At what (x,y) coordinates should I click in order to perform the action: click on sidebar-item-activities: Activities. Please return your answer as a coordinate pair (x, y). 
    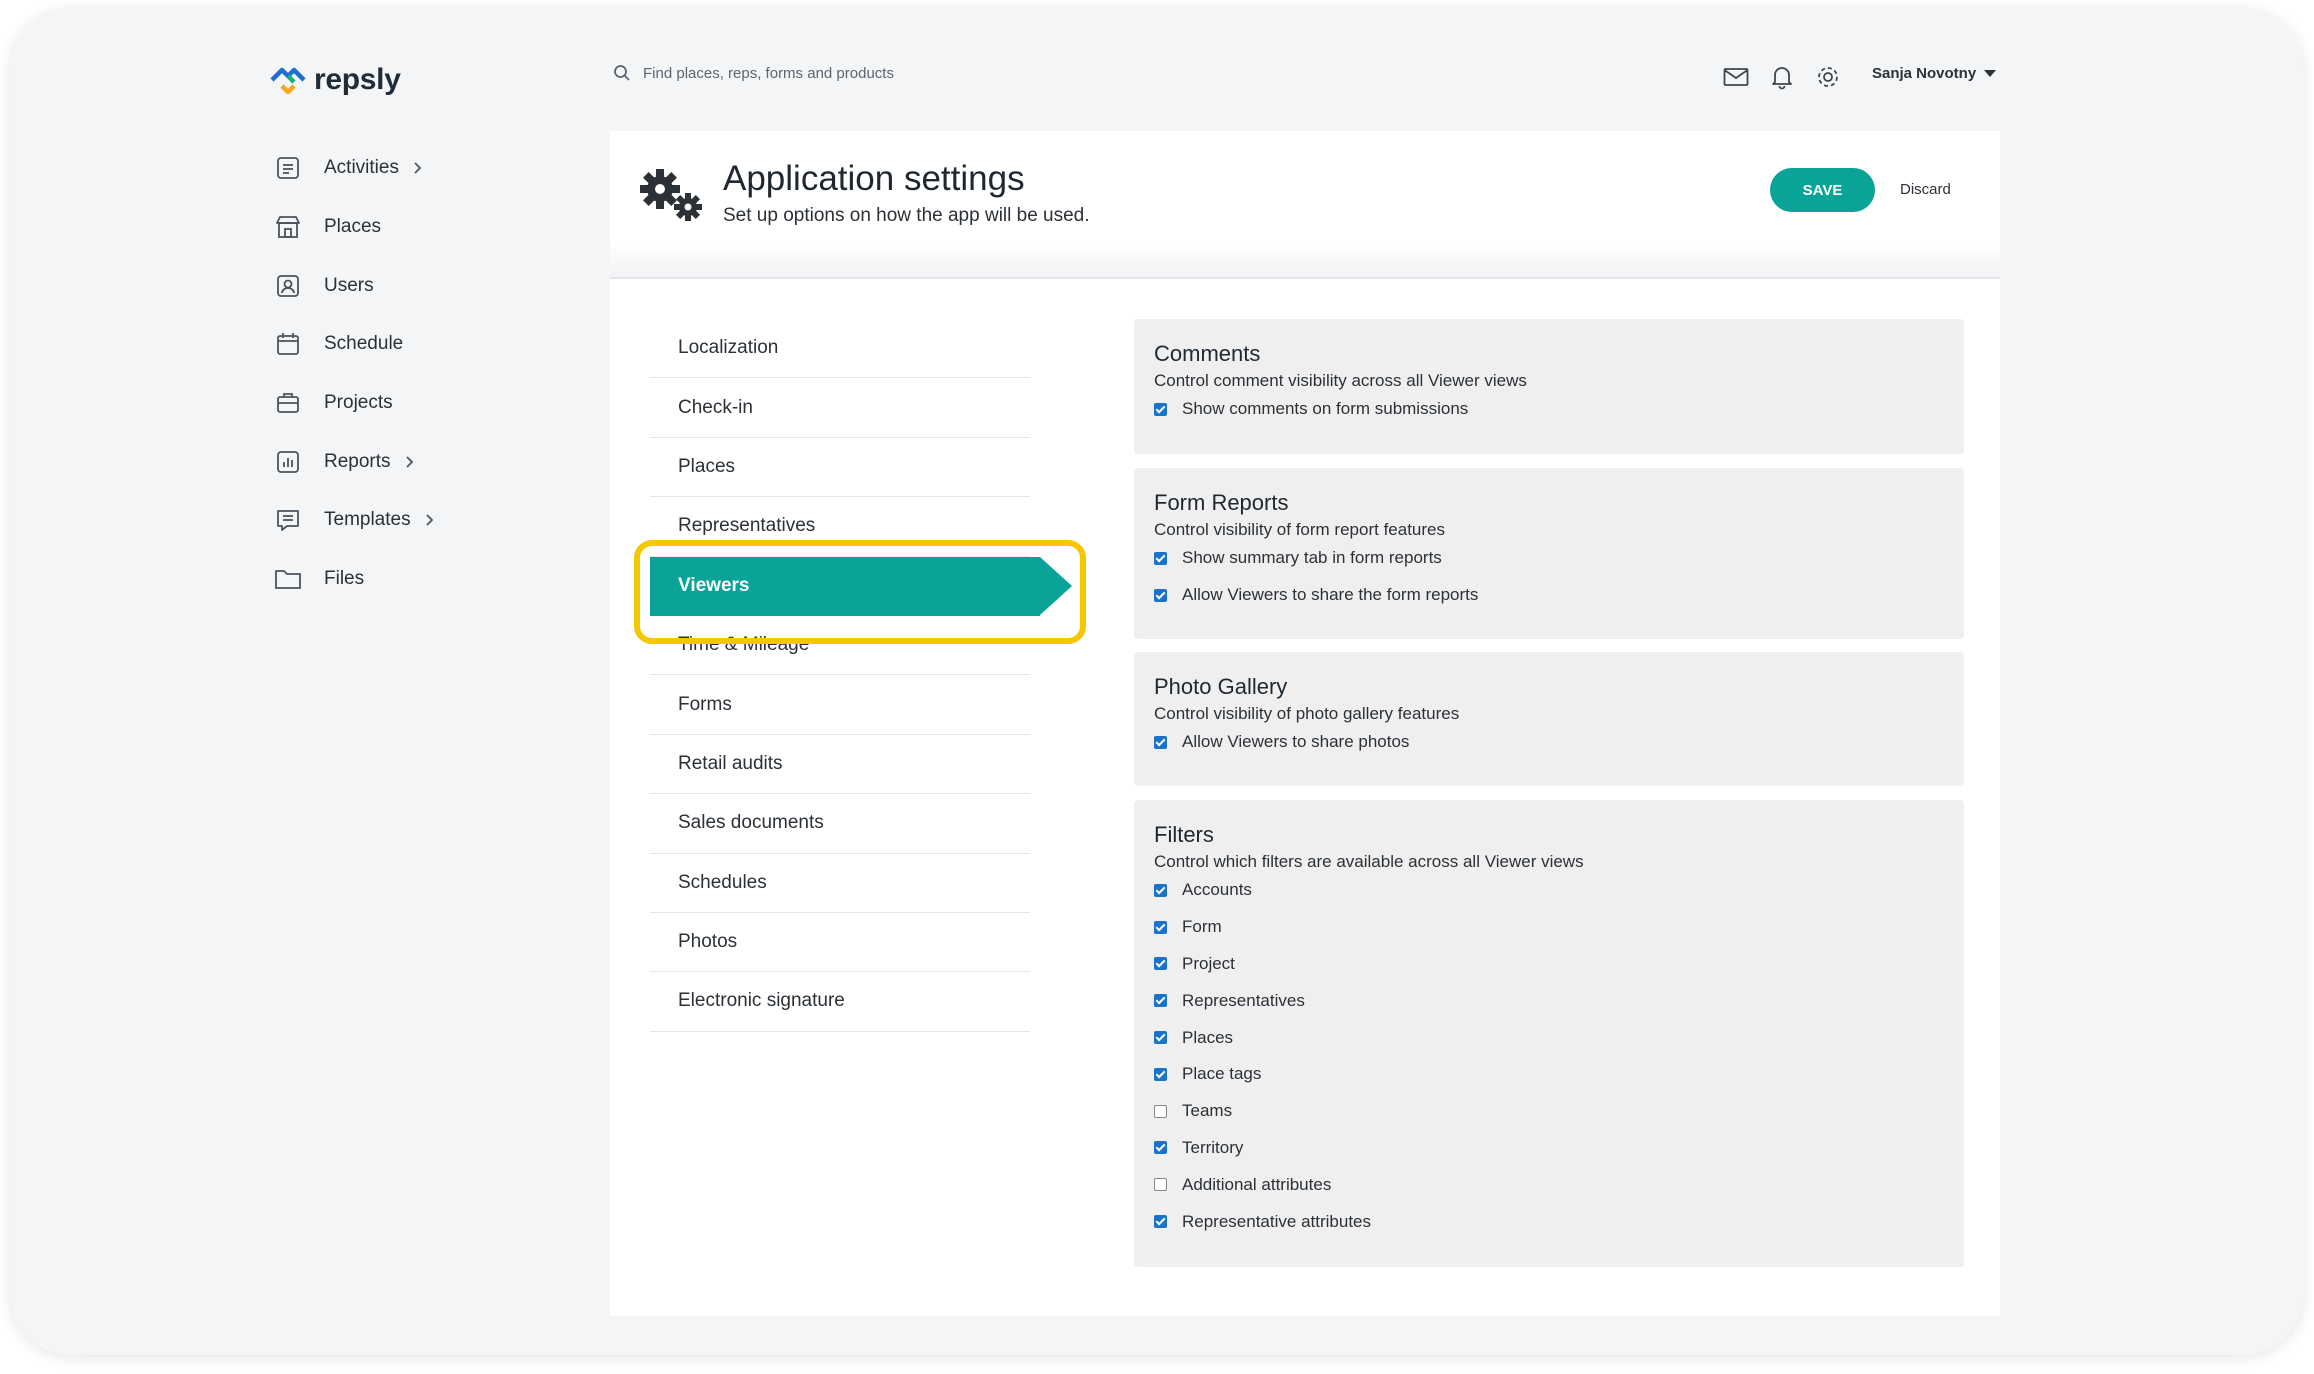
    Looking at the image, I should click on (353, 168).